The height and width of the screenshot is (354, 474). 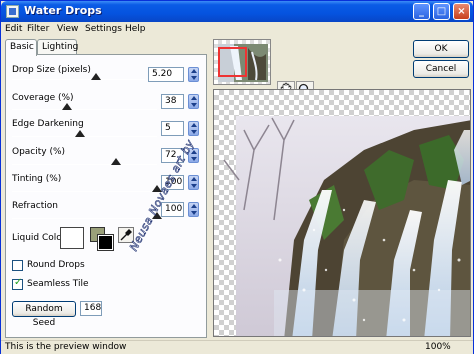 I want to click on refraction-label: Refraction, so click(x=35, y=206).